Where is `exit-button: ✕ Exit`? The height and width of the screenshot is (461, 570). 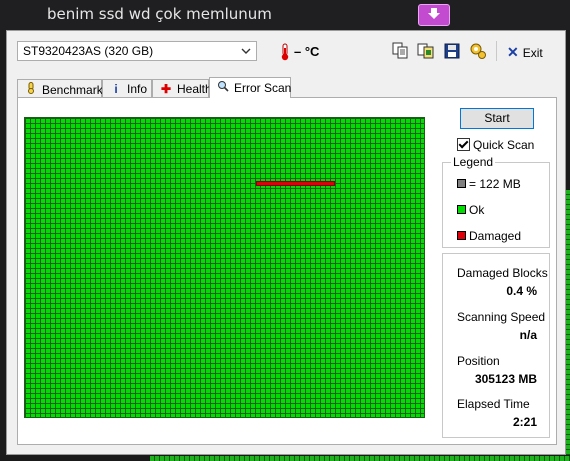
exit-button: ✕ Exit is located at coordinates (525, 52).